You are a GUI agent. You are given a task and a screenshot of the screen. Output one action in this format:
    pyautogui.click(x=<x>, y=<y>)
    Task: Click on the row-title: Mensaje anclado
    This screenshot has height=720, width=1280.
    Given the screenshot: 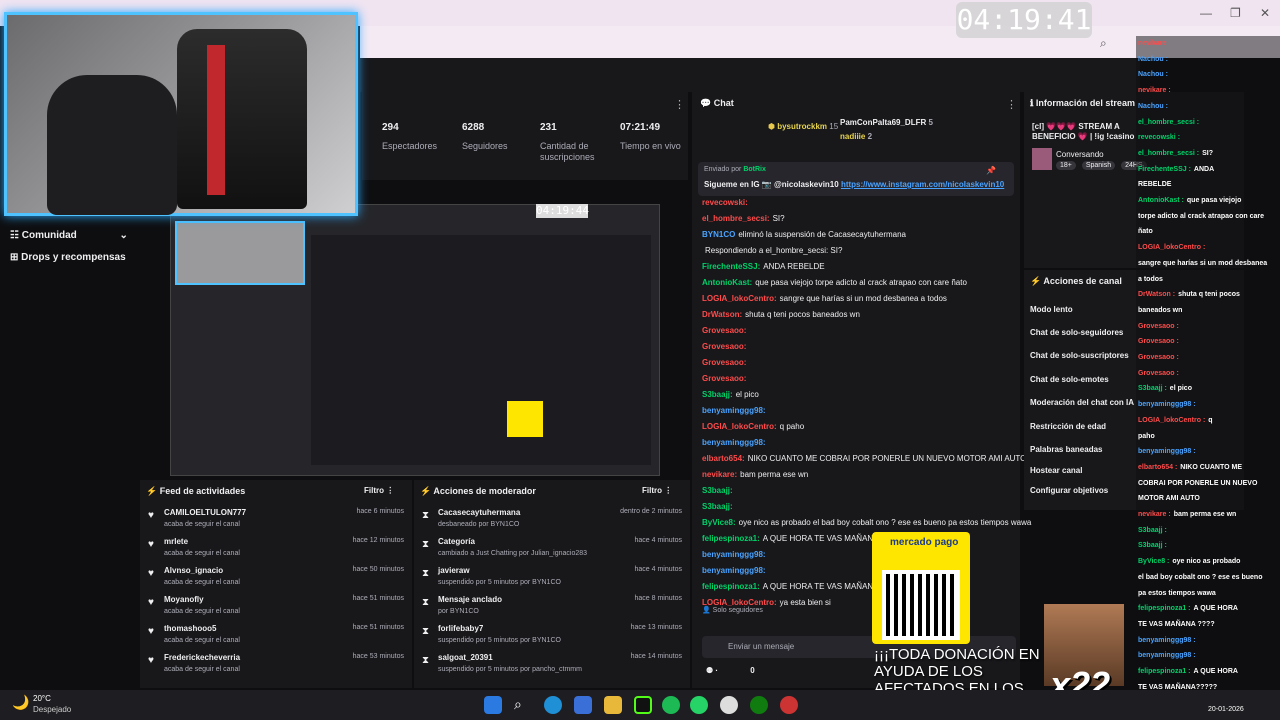 What is the action you would take?
    pyautogui.click(x=470, y=599)
    